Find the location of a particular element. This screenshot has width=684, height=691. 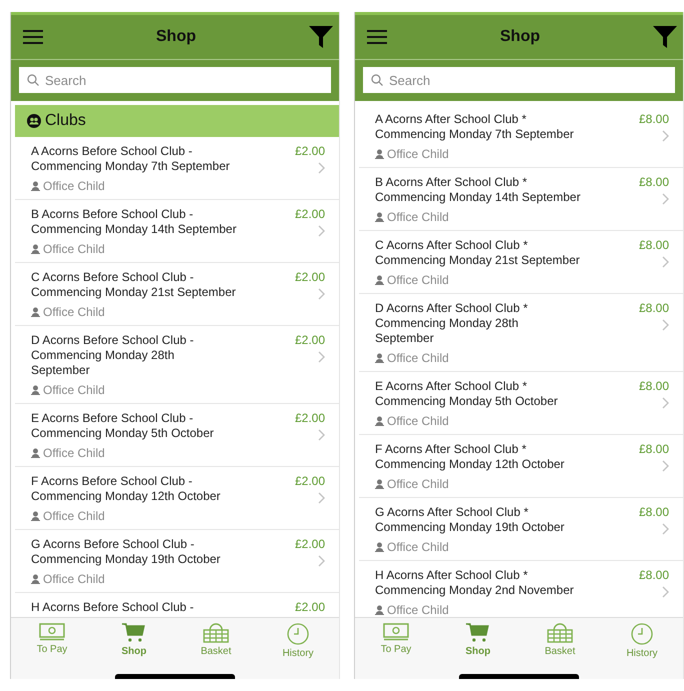

item-title: B Acorns After School Club * Commencing Monday 14th September is located at coordinates (478, 190).